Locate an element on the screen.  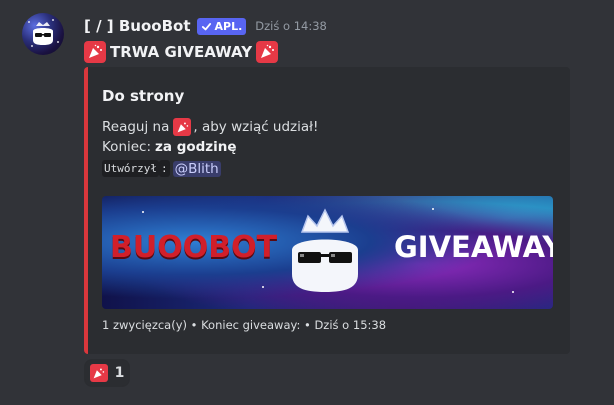
end-label: Koniec: is located at coordinates (127, 147).